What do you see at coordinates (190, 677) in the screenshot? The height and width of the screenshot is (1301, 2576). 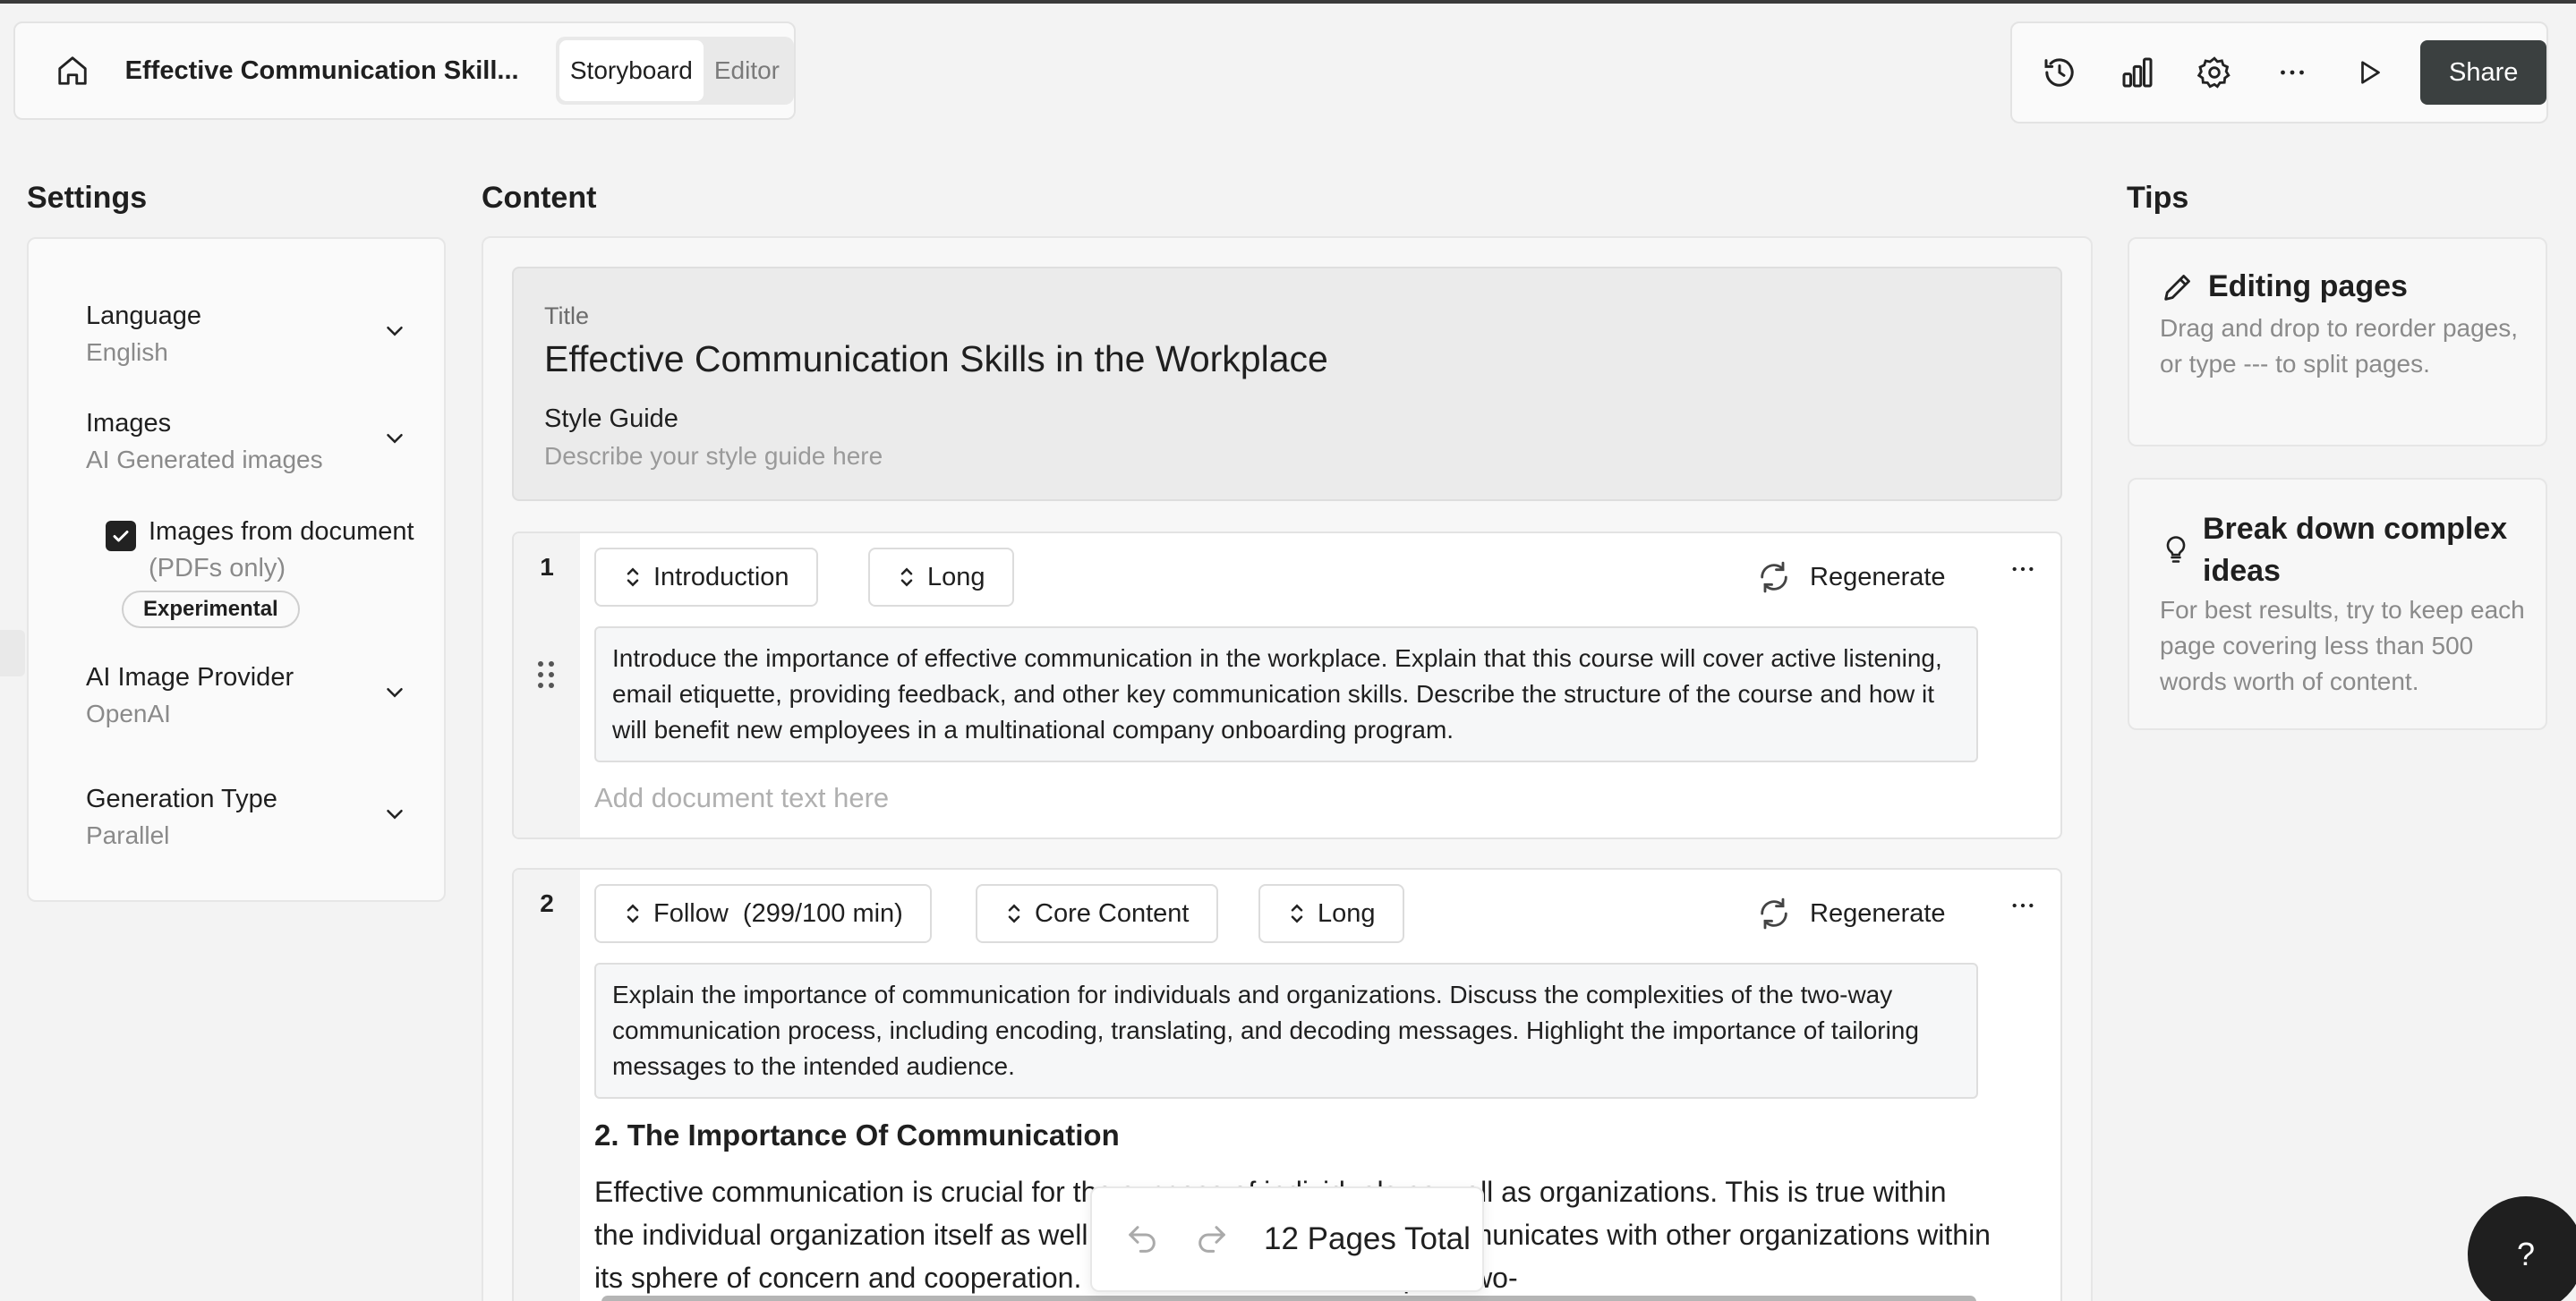 I see `ai-image-provider-label: AI Image Provider` at bounding box center [190, 677].